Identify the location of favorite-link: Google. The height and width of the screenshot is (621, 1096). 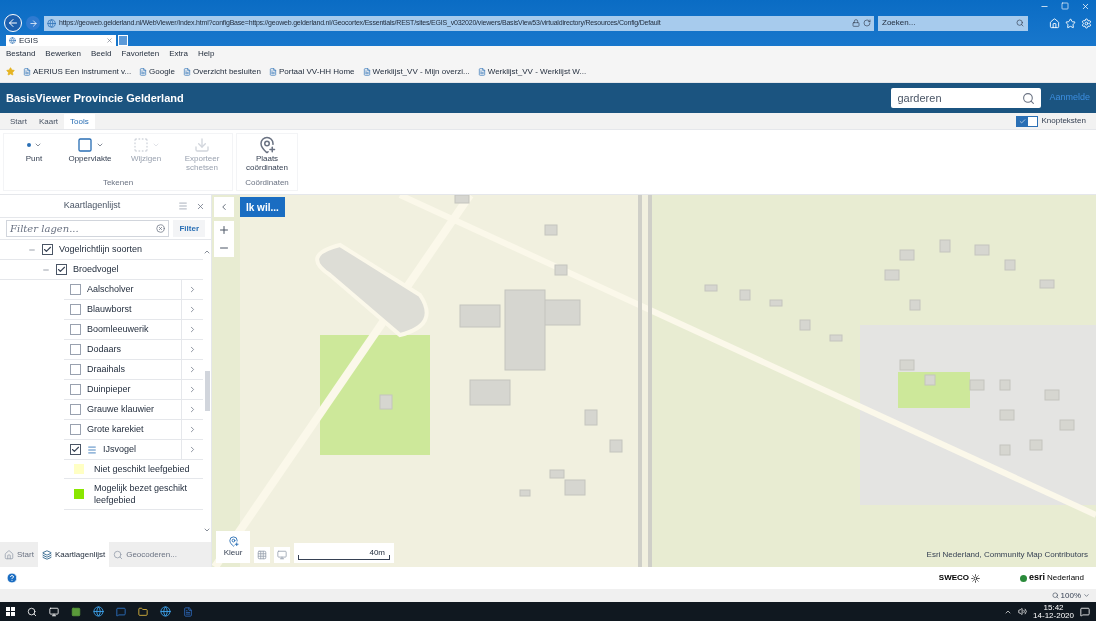
(162, 71).